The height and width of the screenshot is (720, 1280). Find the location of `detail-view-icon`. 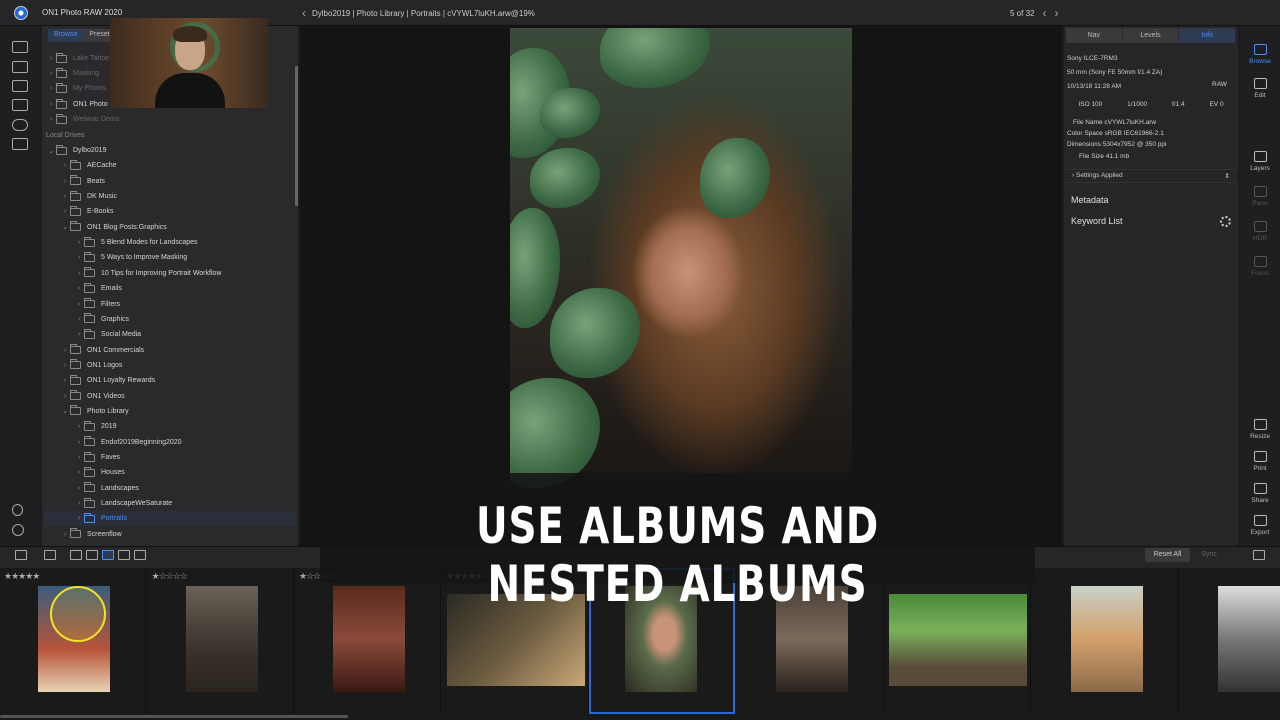

detail-view-icon is located at coordinates (92, 555).